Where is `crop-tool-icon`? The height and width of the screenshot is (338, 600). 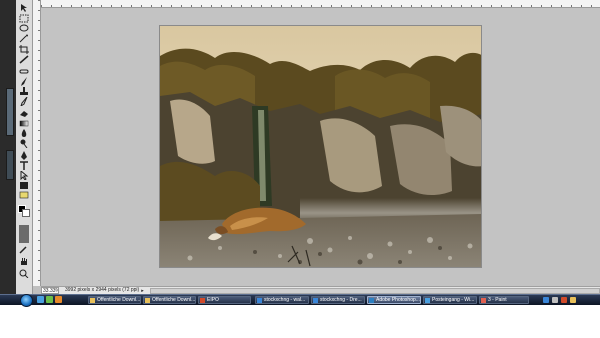
crop-tool-icon is located at coordinates (24, 49).